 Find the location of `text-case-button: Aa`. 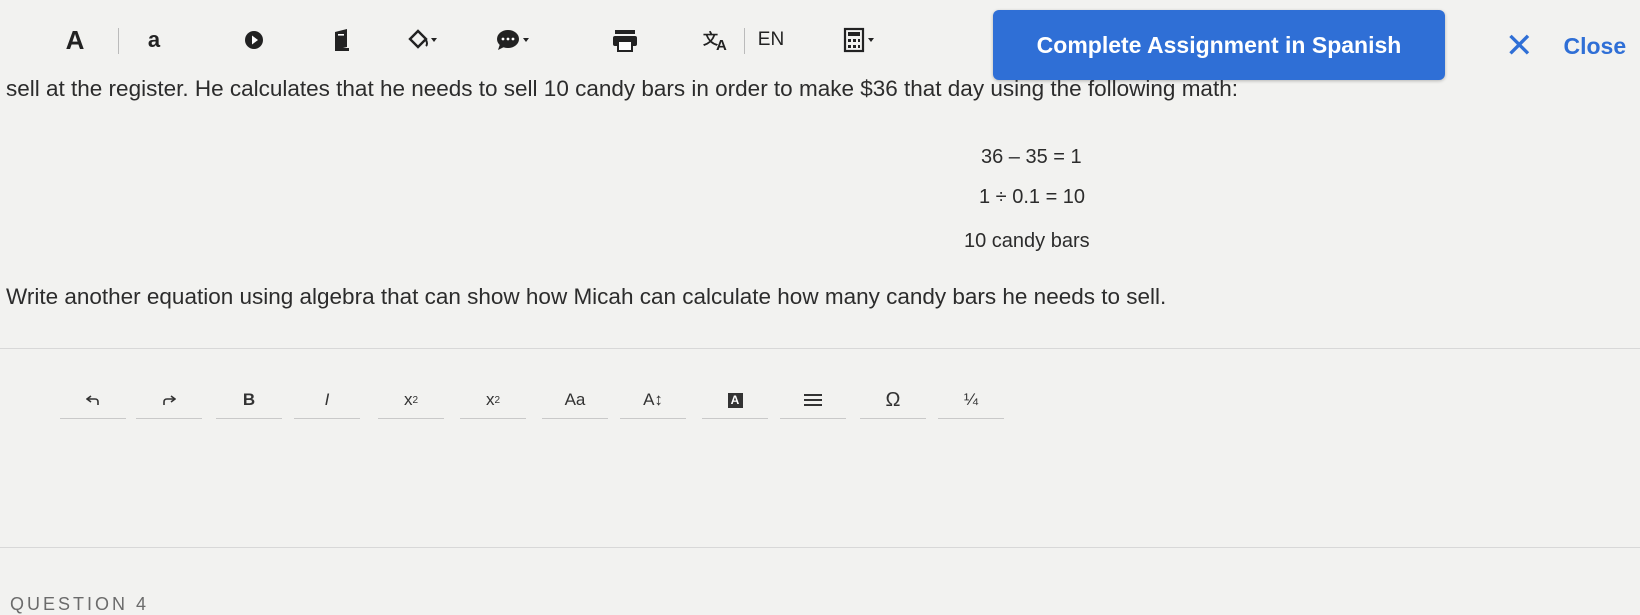

text-case-button: Aa is located at coordinates (575, 400).